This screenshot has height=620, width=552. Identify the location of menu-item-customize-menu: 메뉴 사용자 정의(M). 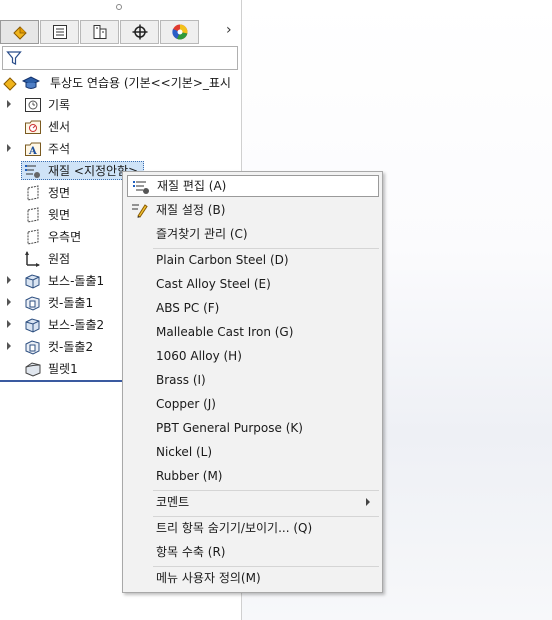
(252, 578).